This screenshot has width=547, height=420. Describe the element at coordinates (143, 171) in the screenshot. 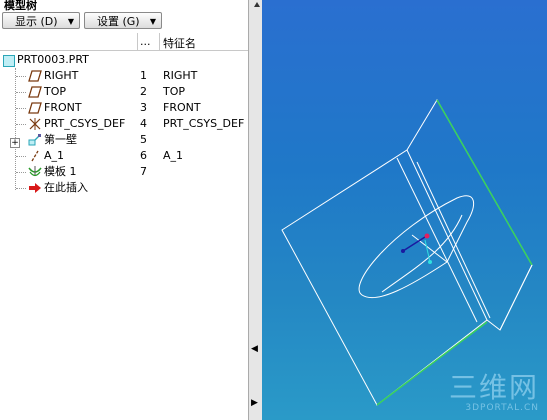

I see `tree-item-number: 7` at that location.